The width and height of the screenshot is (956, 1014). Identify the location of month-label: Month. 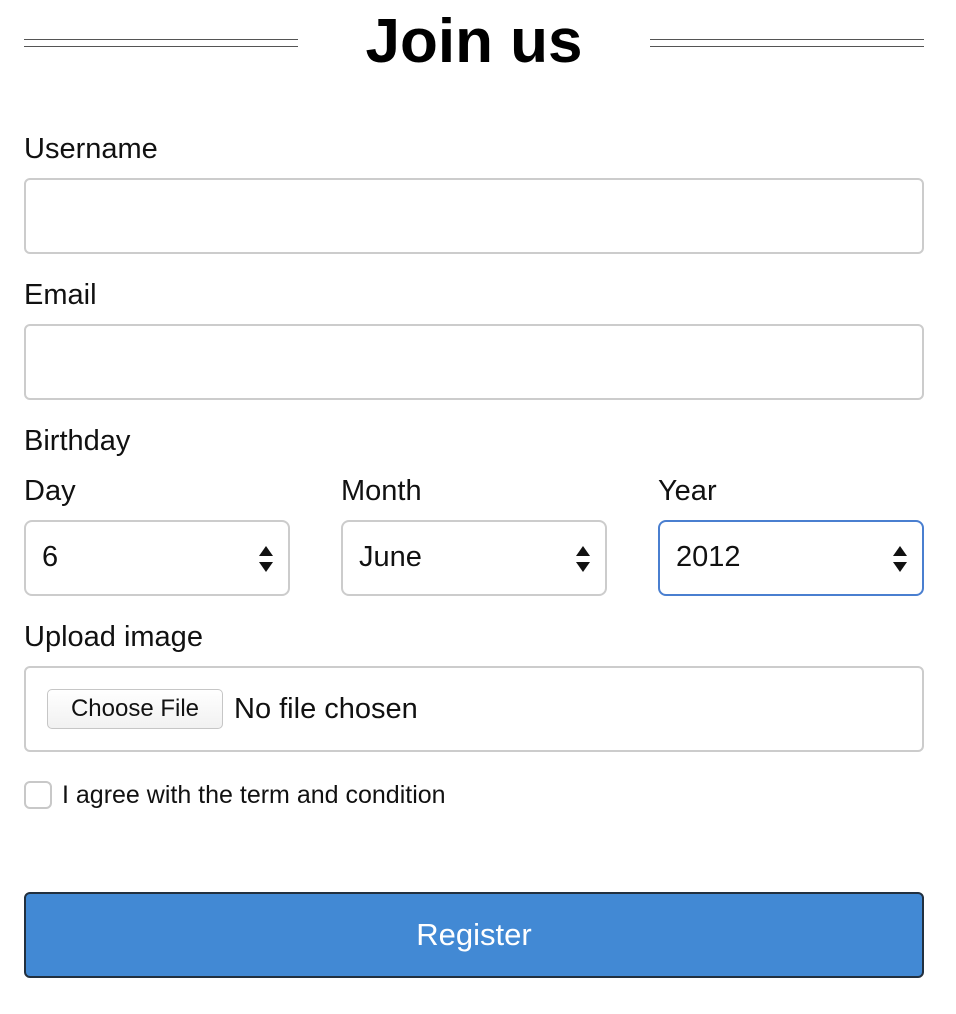
(381, 491).